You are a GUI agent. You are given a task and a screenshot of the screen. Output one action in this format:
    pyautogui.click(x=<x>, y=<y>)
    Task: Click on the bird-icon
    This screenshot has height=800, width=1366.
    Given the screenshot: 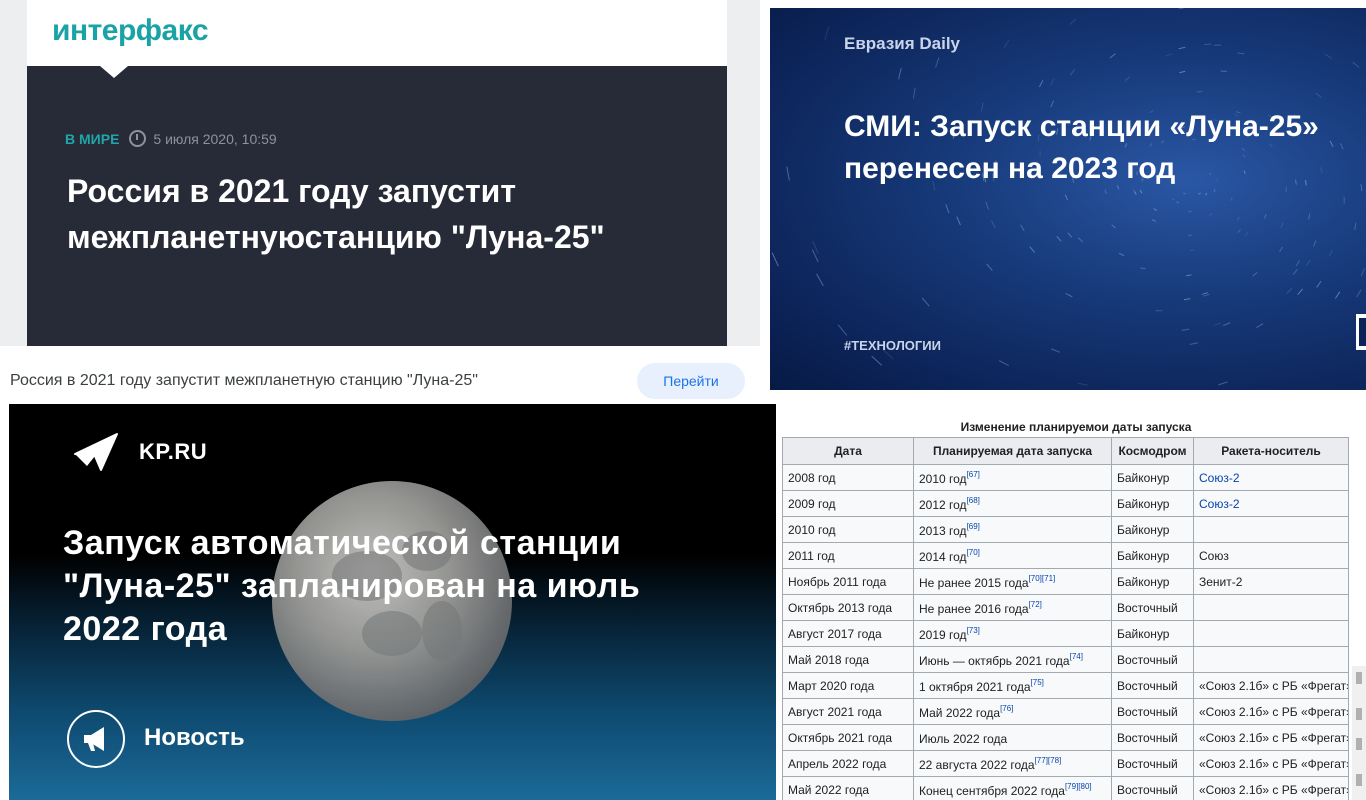 What is the action you would take?
    pyautogui.click(x=96, y=452)
    